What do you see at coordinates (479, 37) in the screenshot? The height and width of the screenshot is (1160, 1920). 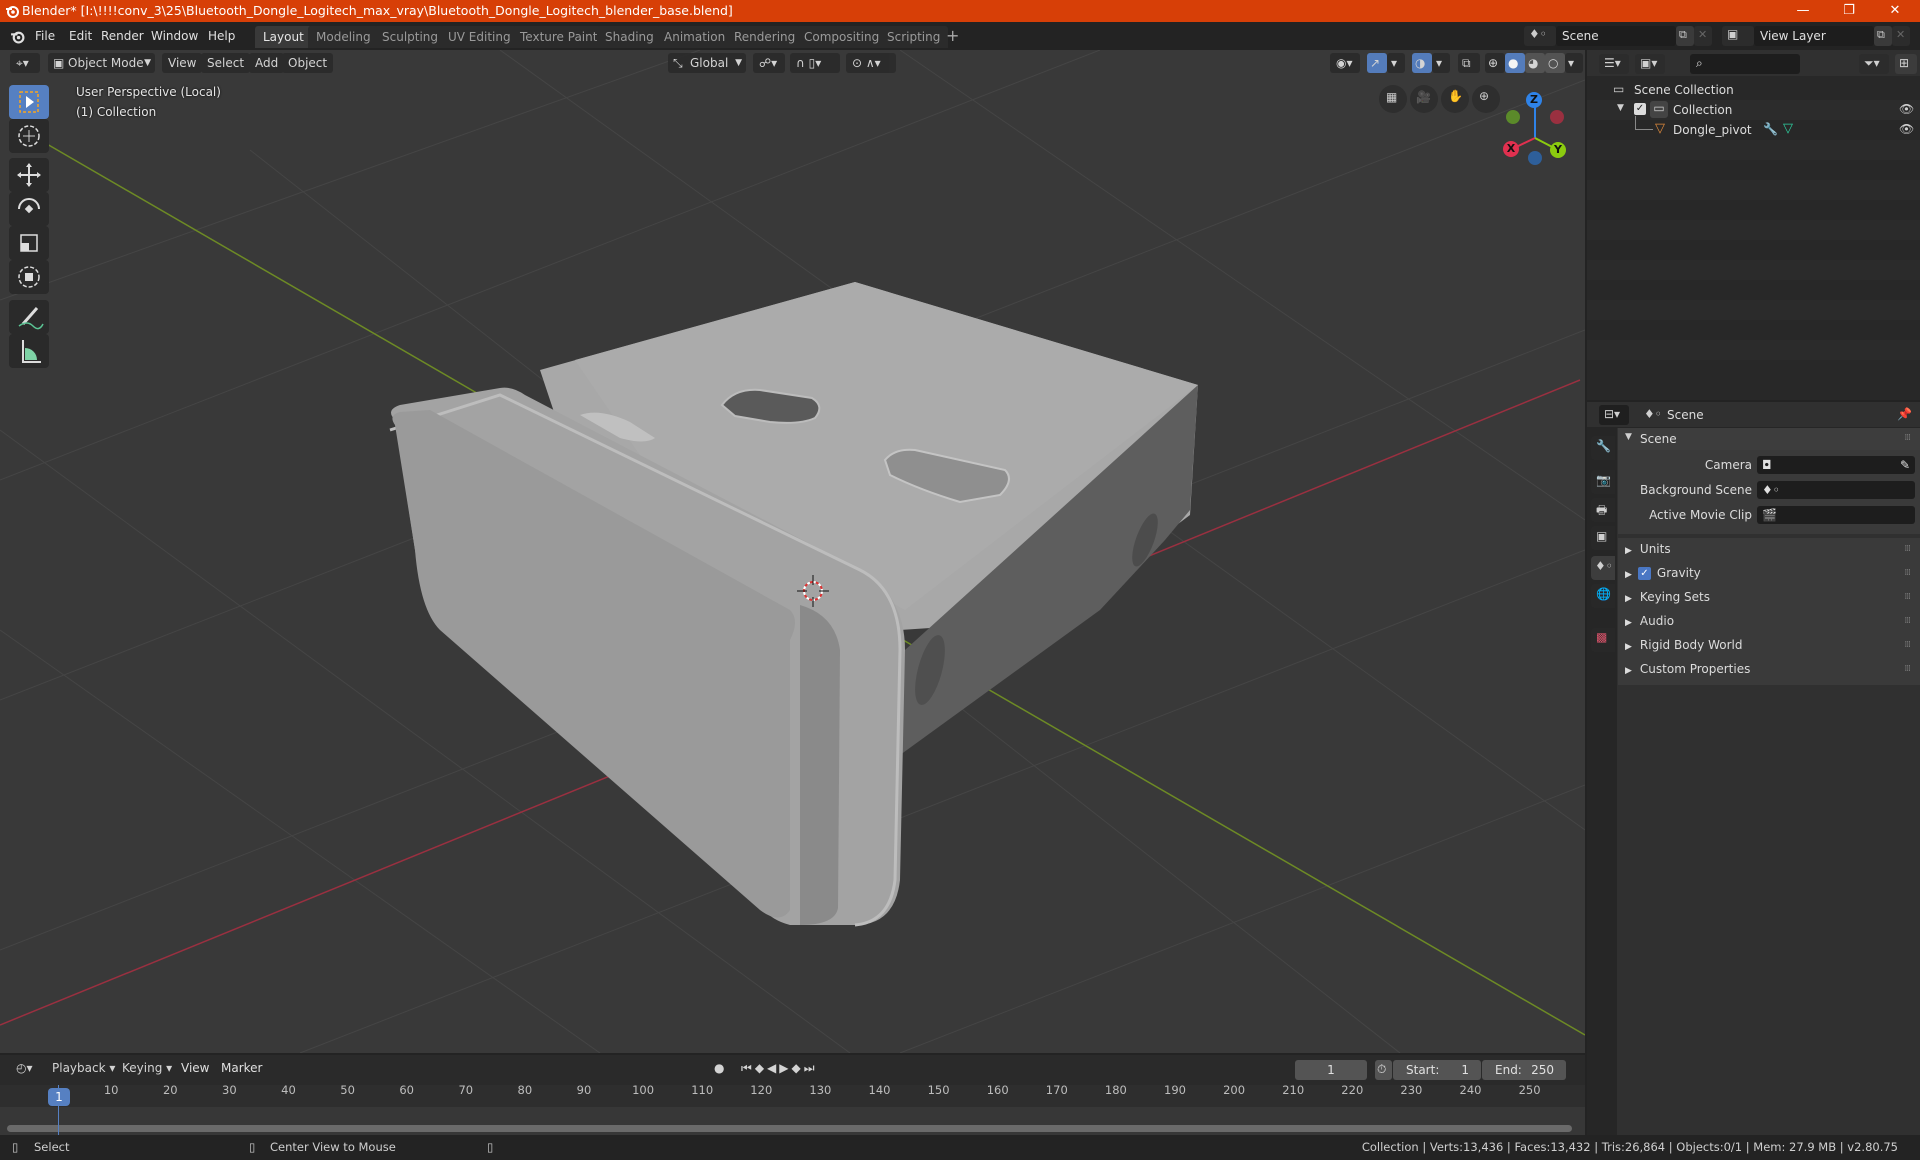 I see `tab-uv-editing: UV Editing` at bounding box center [479, 37].